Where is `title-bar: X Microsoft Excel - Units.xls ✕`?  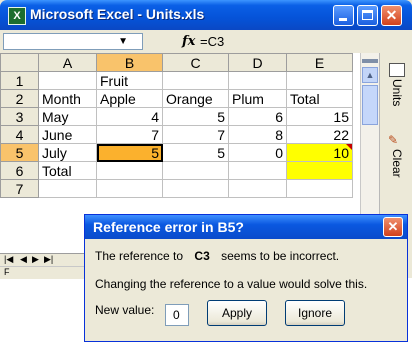
title-bar: X Microsoft Excel - Units.xls ✕ is located at coordinates (206, 15).